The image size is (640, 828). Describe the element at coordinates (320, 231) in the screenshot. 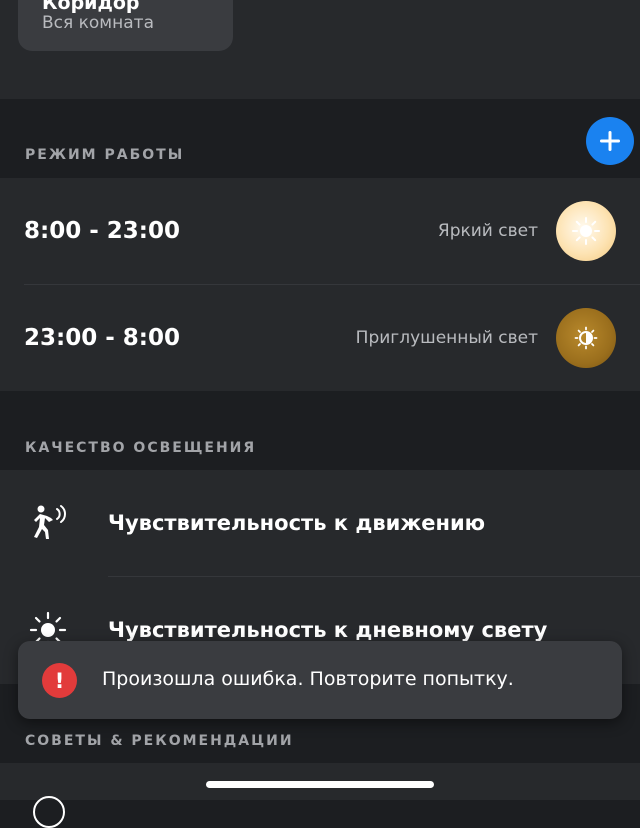

I see `schedule-row-day: 8:00 - 23:00 Яркий свет` at that location.